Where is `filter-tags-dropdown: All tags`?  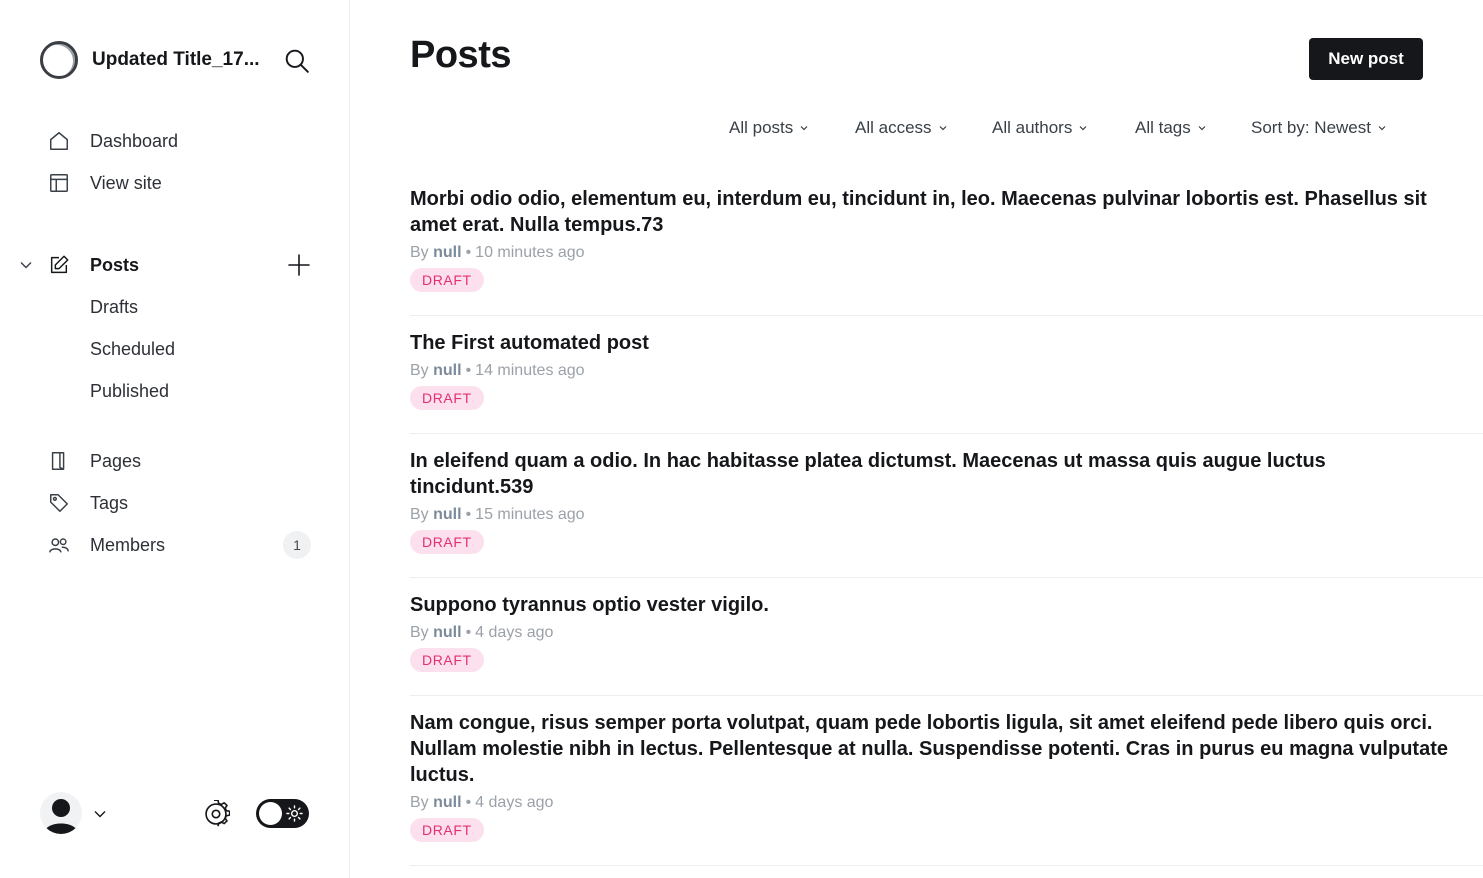 filter-tags-dropdown: All tags is located at coordinates (1171, 128).